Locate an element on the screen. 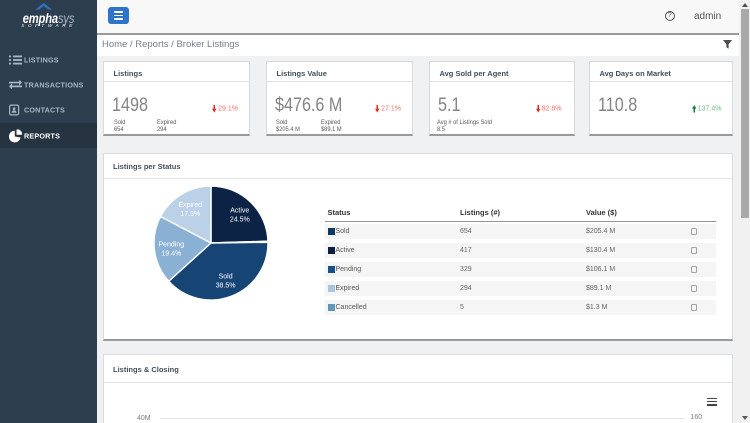 The width and height of the screenshot is (750, 423). svg-text: Expired is located at coordinates (190, 205).